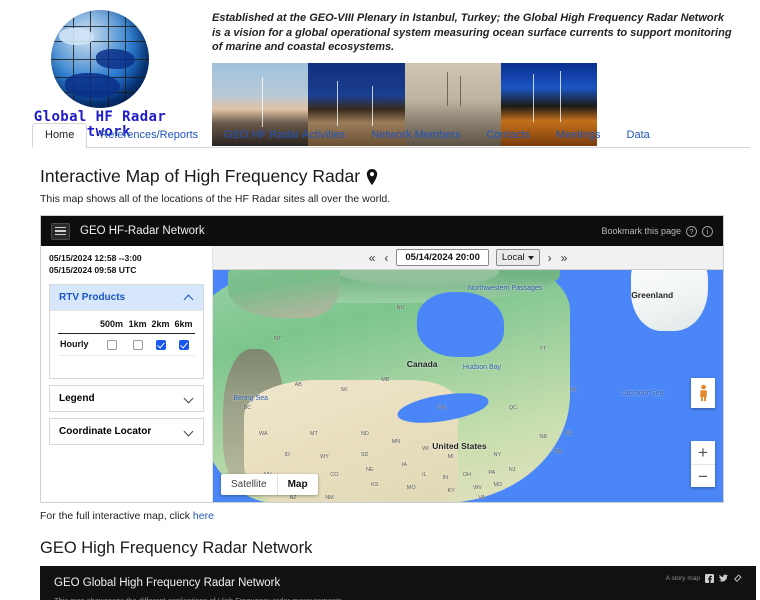  I want to click on panel-legend-header: Legend, so click(126, 398).